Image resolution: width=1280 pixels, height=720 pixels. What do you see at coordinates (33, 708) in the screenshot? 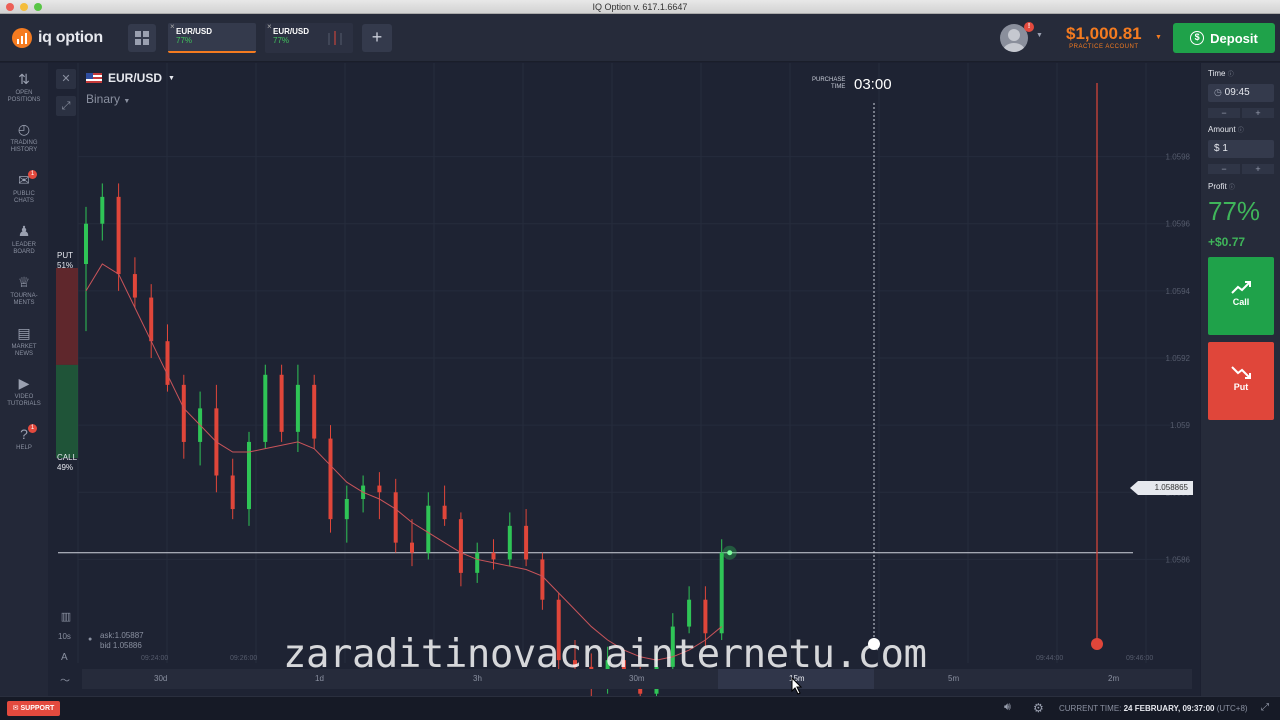
I see `support-button: ✉ SUPPORT` at bounding box center [33, 708].